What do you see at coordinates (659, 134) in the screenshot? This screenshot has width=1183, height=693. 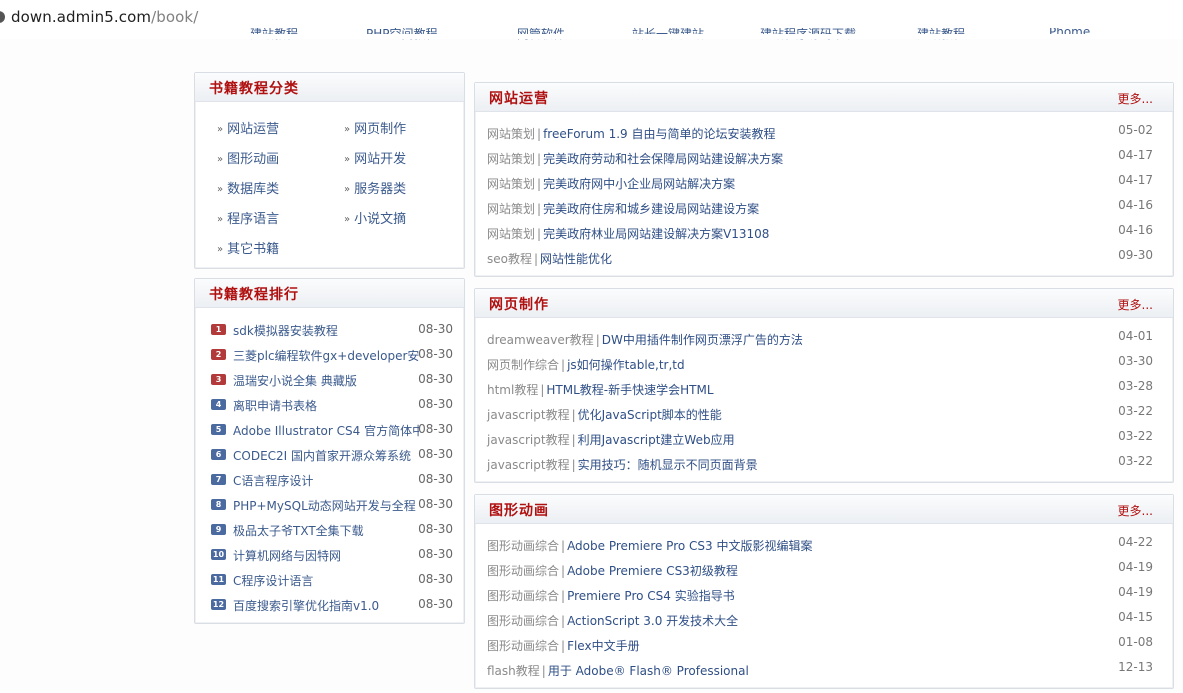 I see `article-title-link: freeForum 1.9 自由与简单的论坛安装教程` at bounding box center [659, 134].